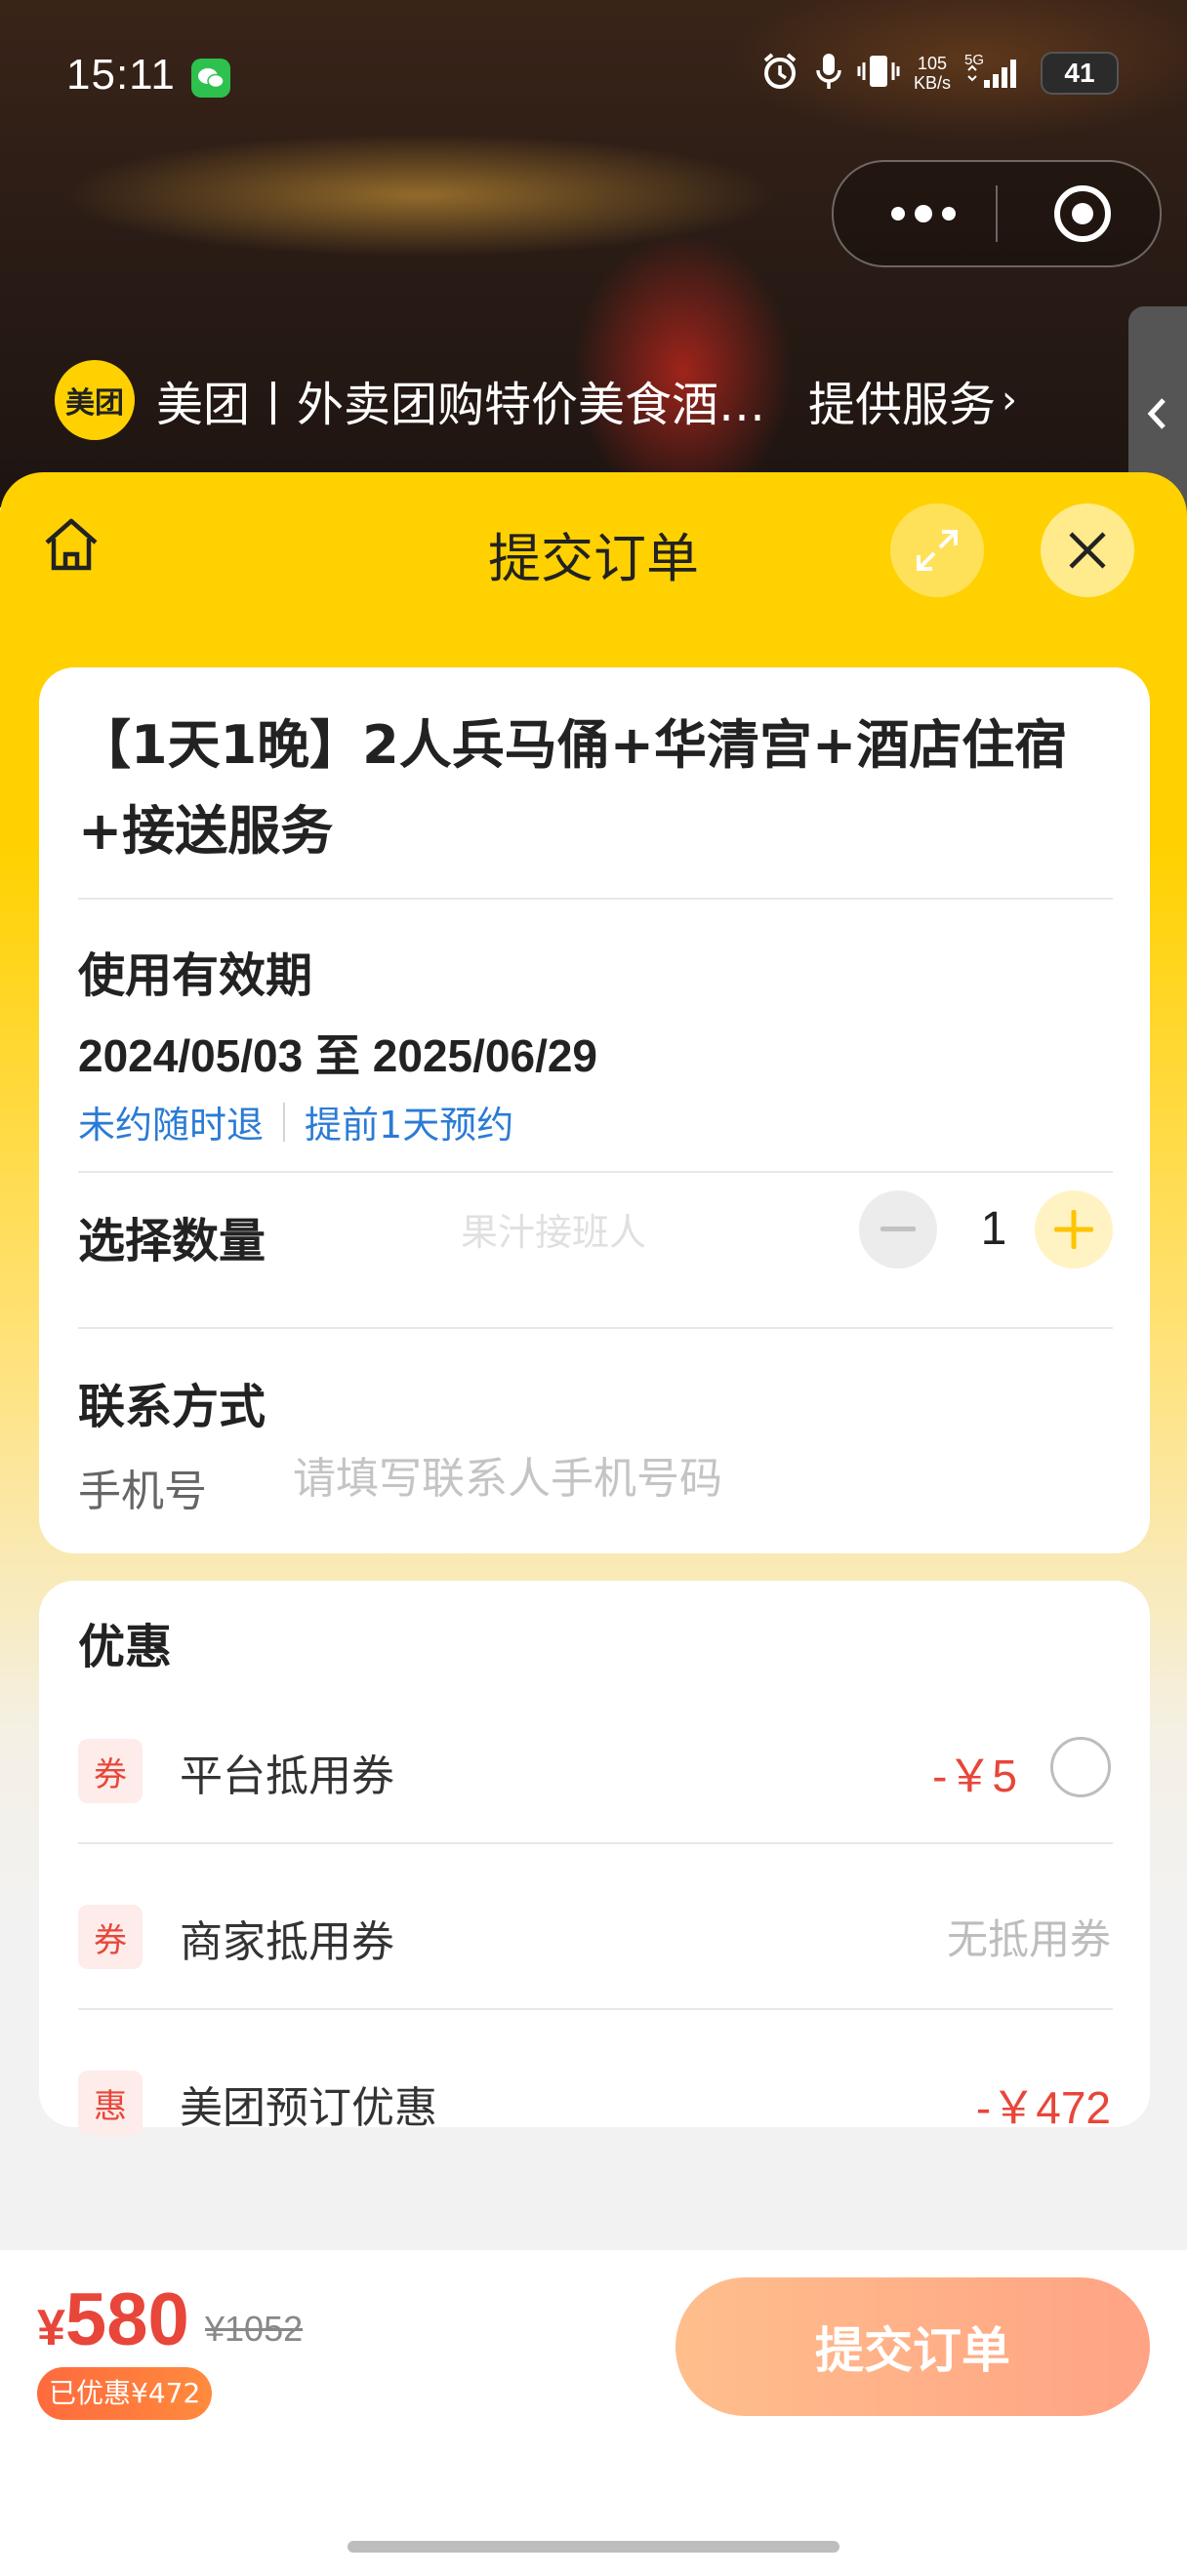 This screenshot has height=2576, width=1187. Describe the element at coordinates (1080, 73) in the screenshot. I see `battery-indicator: 41` at that location.